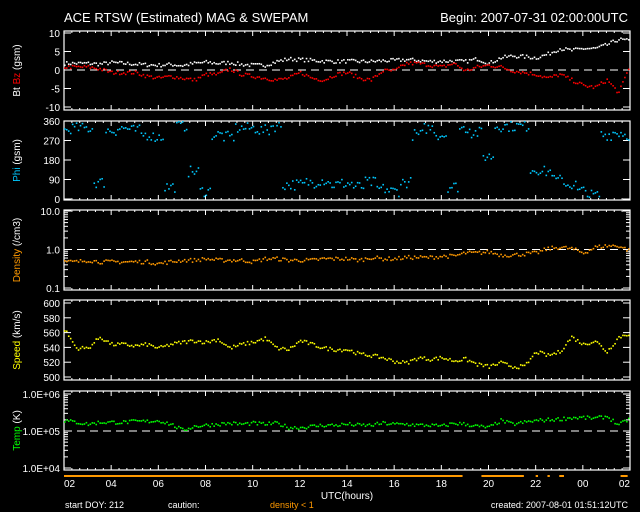 The width and height of the screenshot is (640, 512). What do you see at coordinates (70, 484) in the screenshot?
I see `x-tick-label: 02` at bounding box center [70, 484].